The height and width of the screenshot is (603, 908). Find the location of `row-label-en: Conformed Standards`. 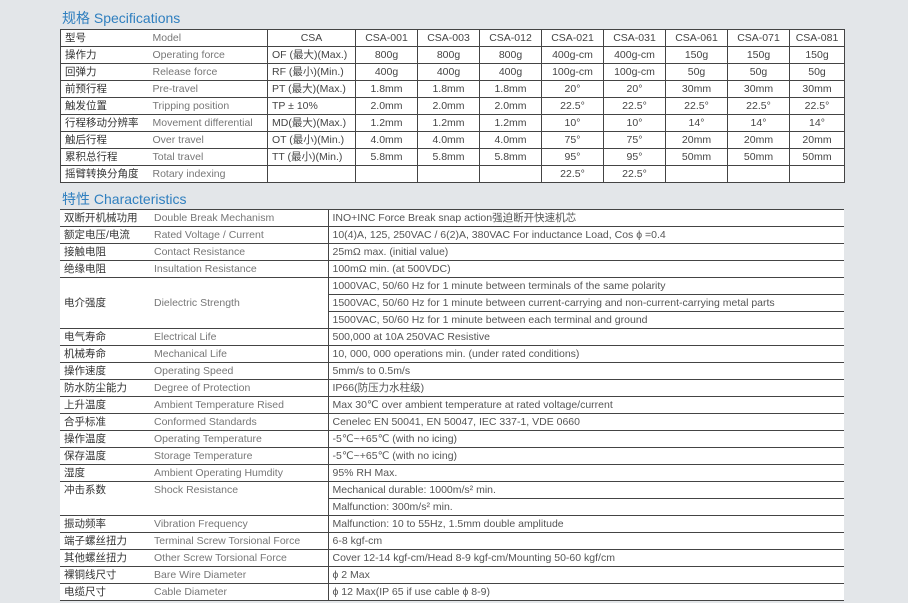

row-label-en: Conformed Standards is located at coordinates (239, 422).